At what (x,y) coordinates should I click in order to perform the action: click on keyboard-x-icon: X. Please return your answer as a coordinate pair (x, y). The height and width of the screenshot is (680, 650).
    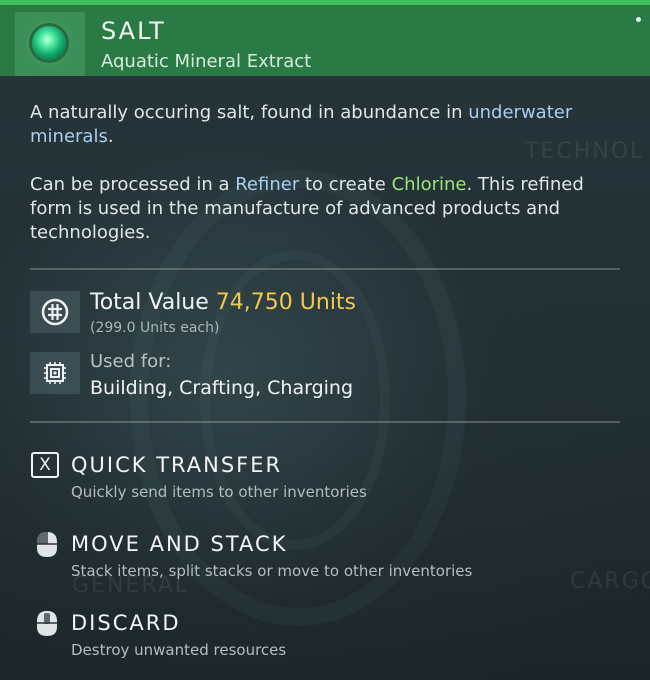
    Looking at the image, I should click on (45, 465).